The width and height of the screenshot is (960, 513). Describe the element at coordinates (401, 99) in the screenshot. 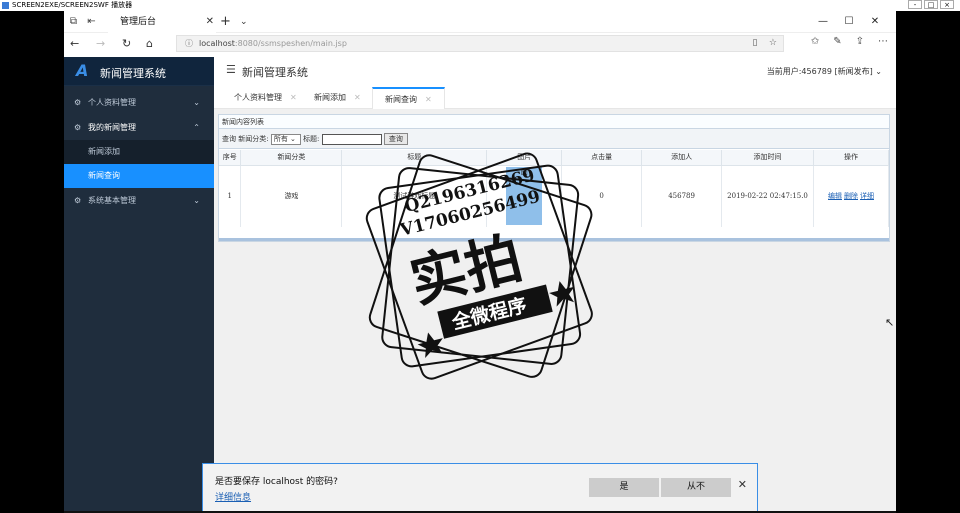

I see `tab-label: 新闻查询` at that location.